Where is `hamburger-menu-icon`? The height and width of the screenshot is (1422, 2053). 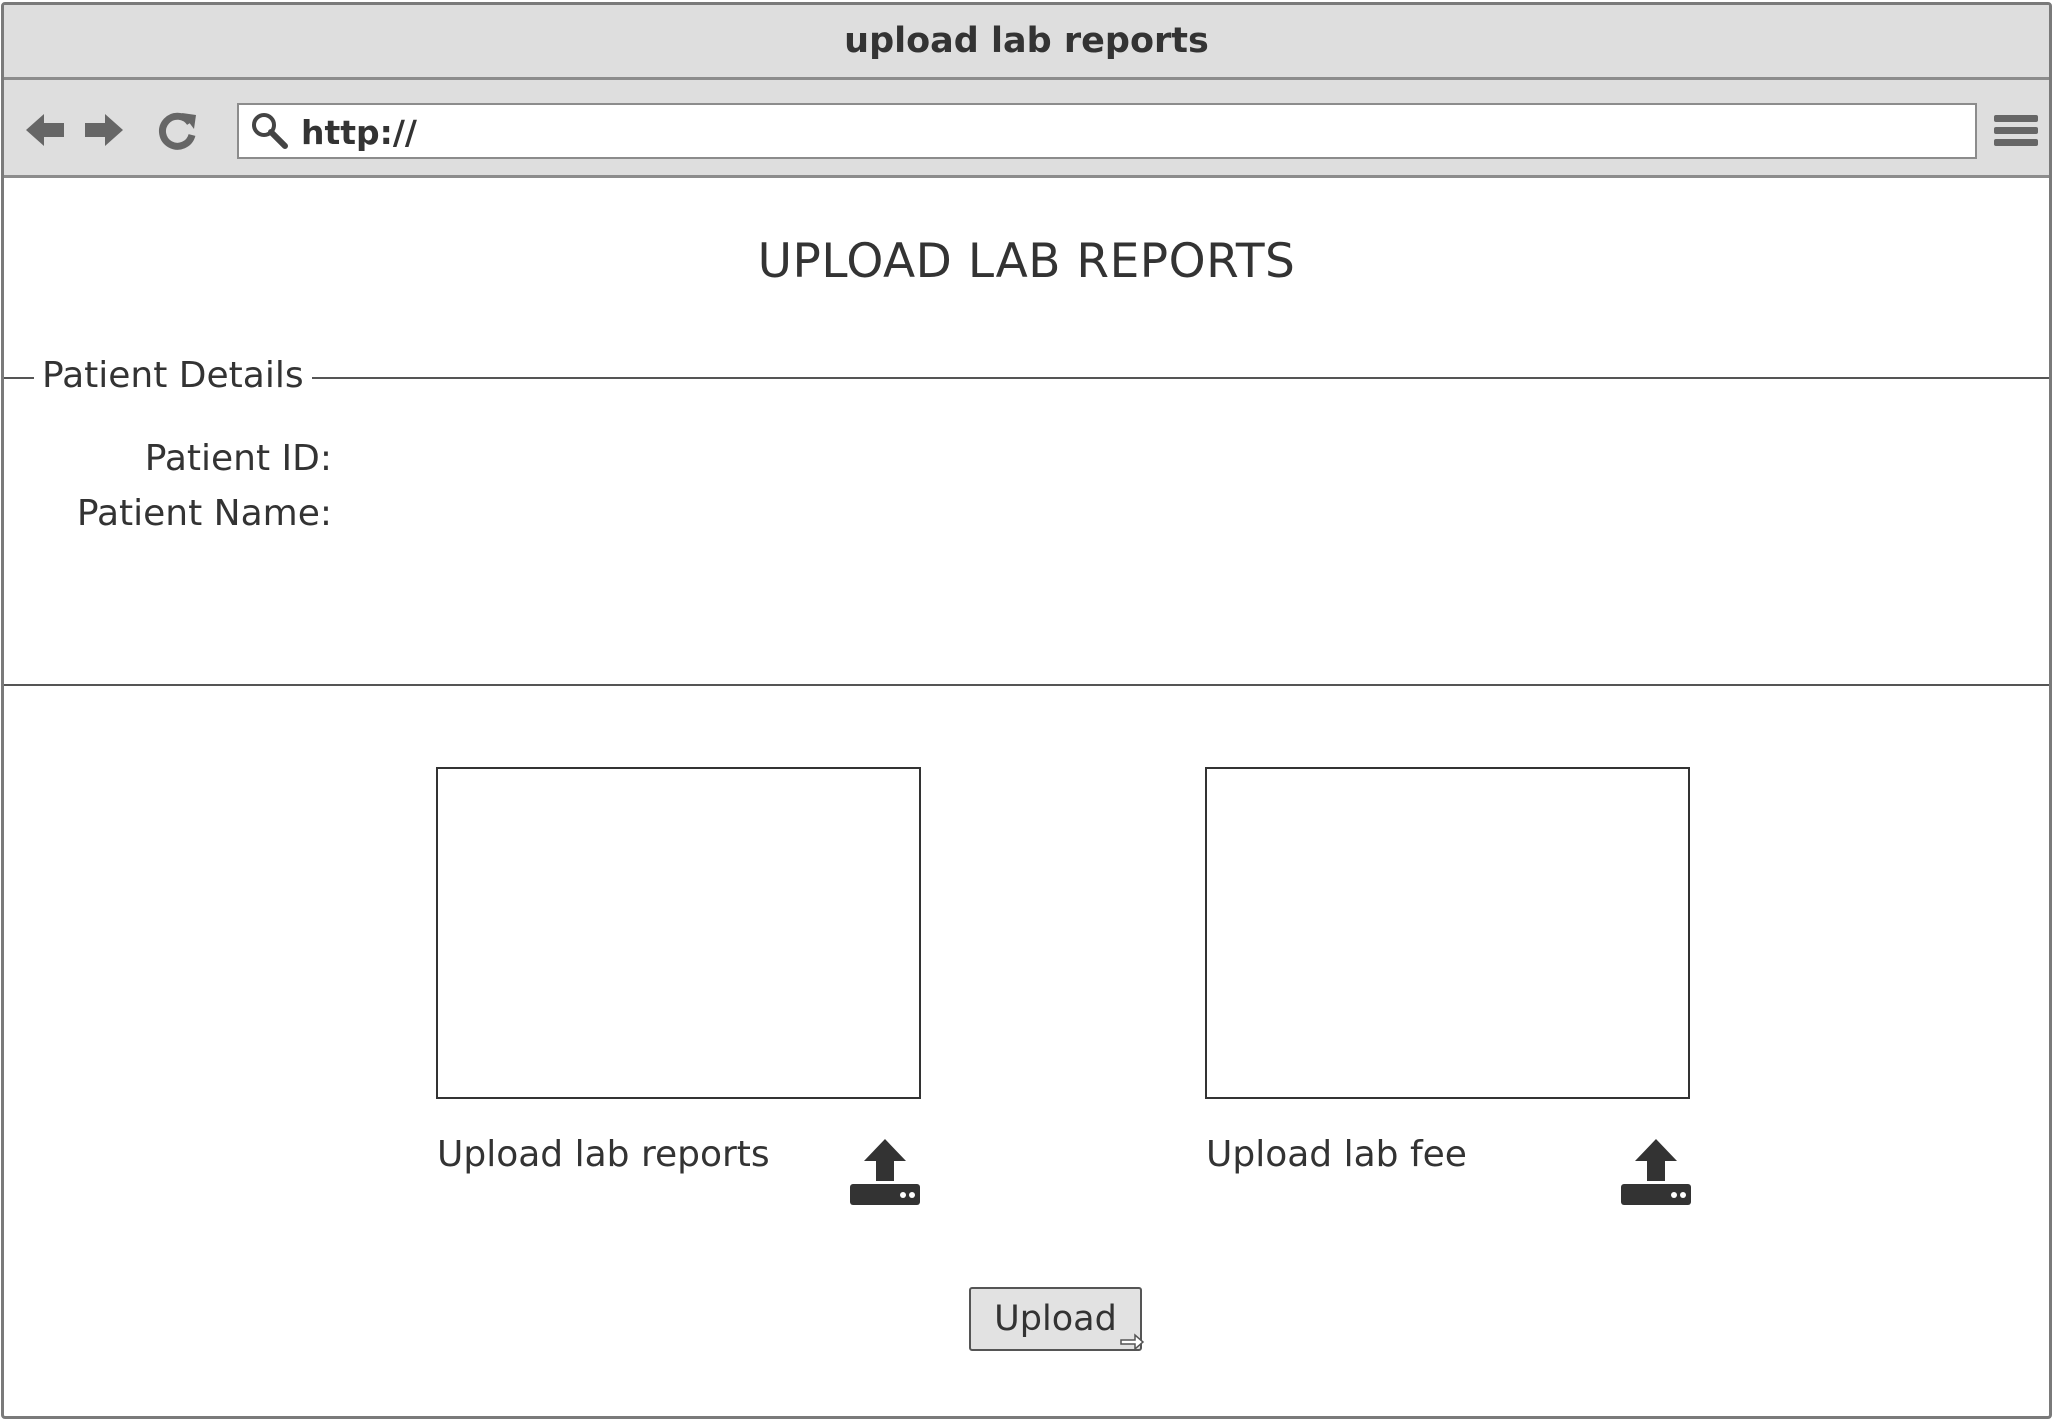
hamburger-menu-icon is located at coordinates (2016, 130).